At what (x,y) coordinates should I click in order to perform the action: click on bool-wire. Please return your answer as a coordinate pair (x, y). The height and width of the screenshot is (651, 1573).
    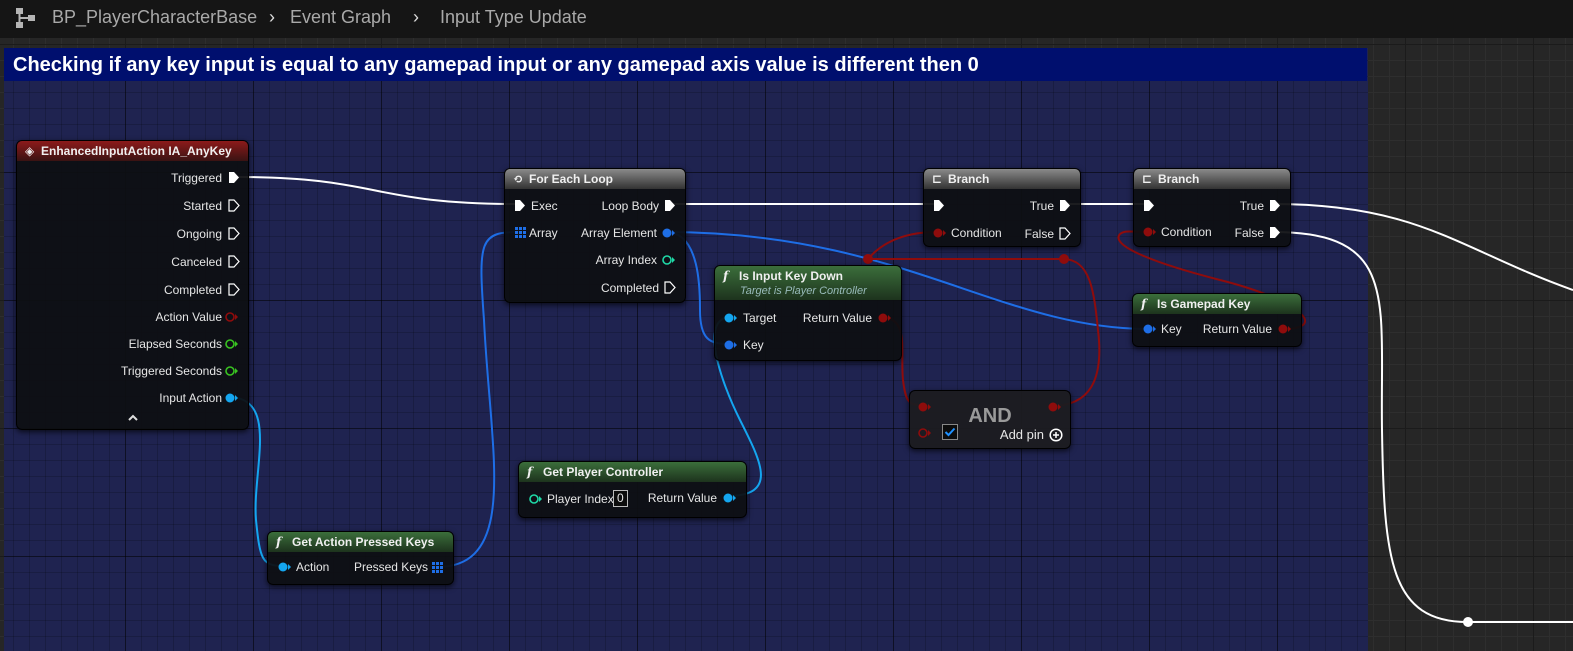
    Looking at the image, I should click on (1075, 332).